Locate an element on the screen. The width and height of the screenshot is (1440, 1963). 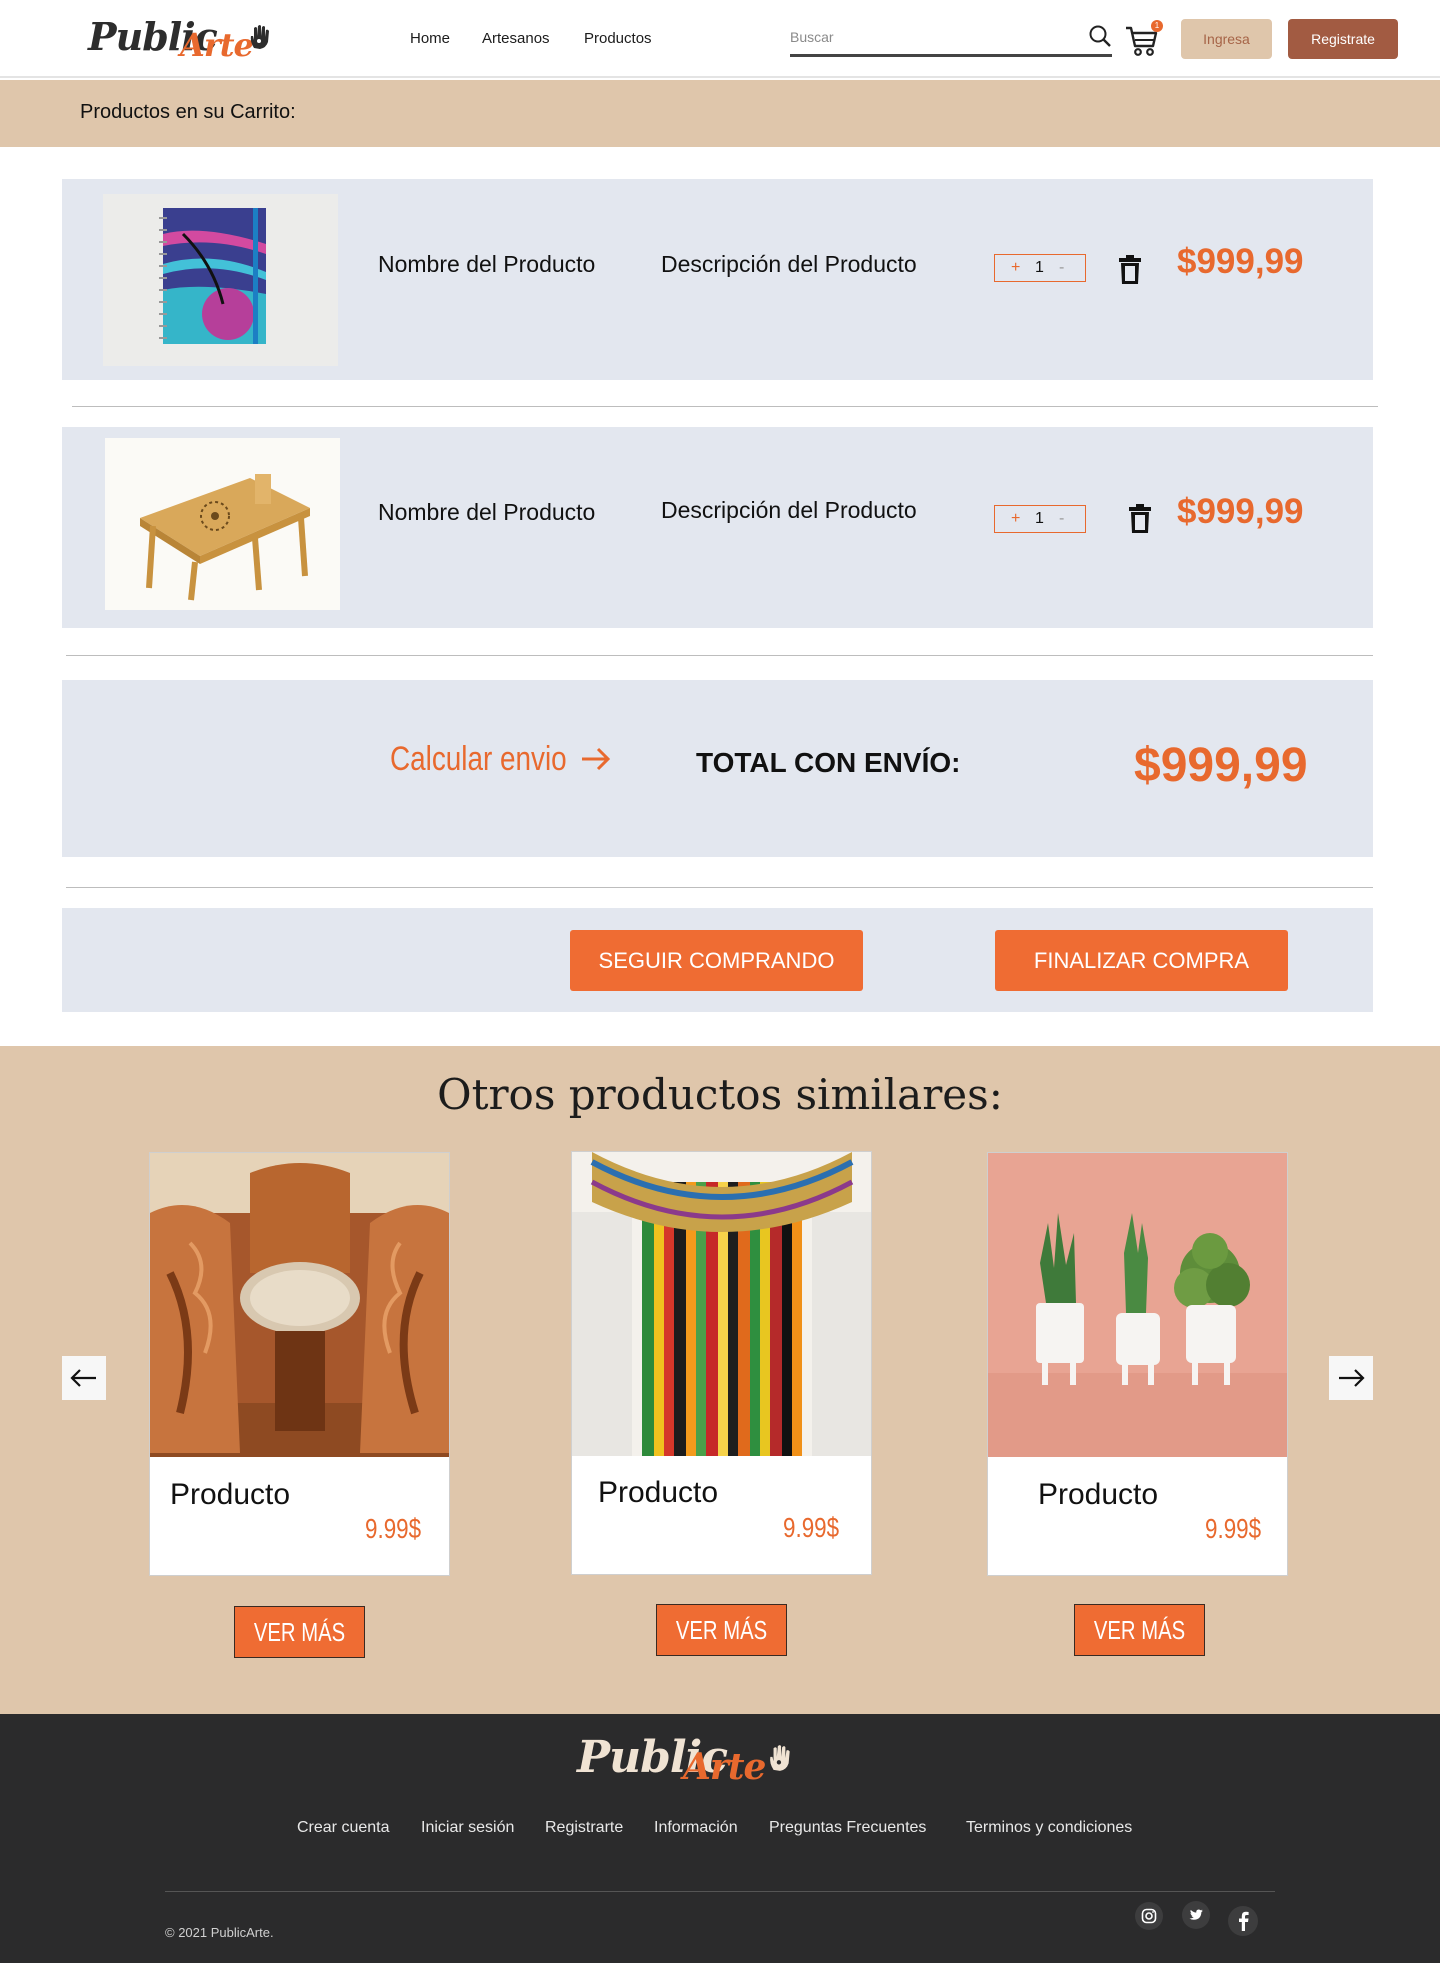
finish-purchase-button: FINALIZAR COMPRA is located at coordinates (1141, 960).